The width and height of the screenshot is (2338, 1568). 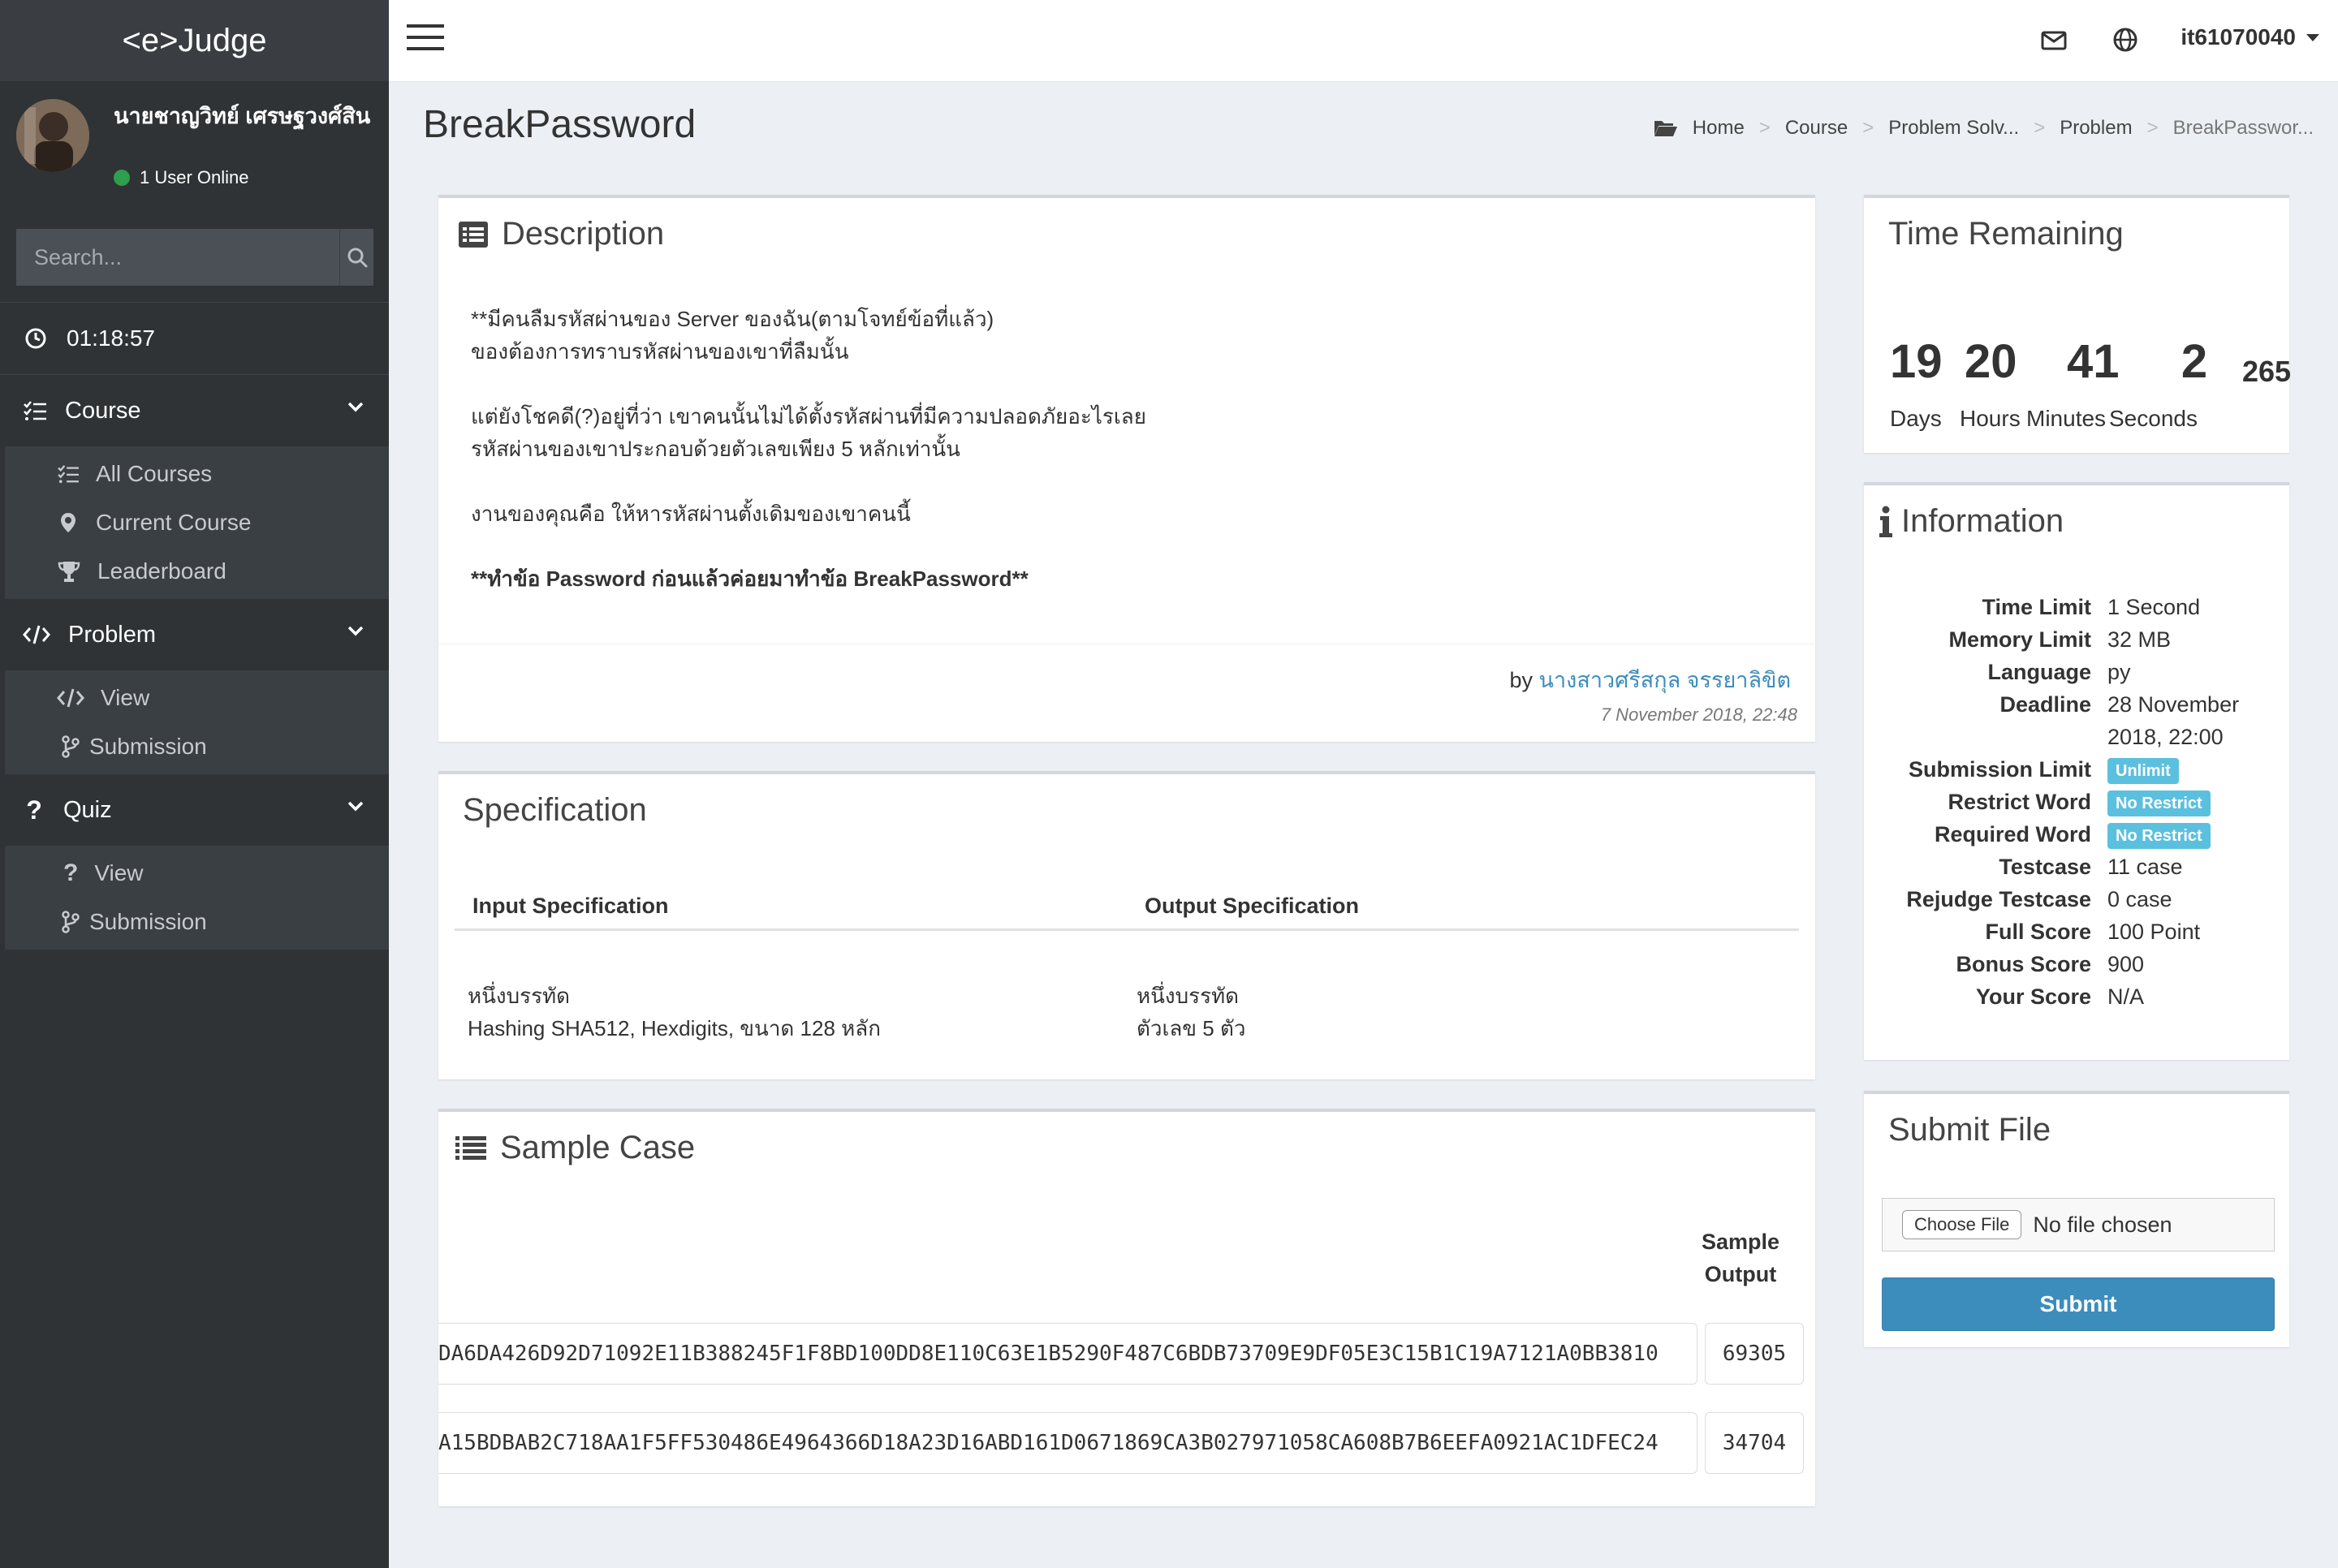 What do you see at coordinates (1817, 128) in the screenshot?
I see `breadcrumb-course: Course` at bounding box center [1817, 128].